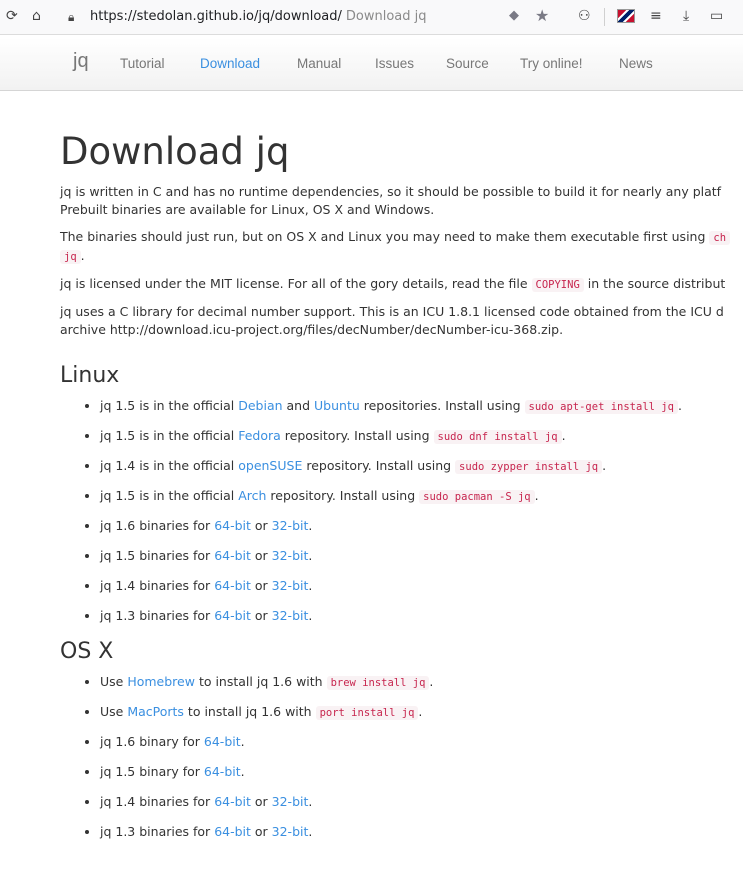 Image resolution: width=743 pixels, height=874 pixels. I want to click on nav-manual: Manual, so click(319, 63).